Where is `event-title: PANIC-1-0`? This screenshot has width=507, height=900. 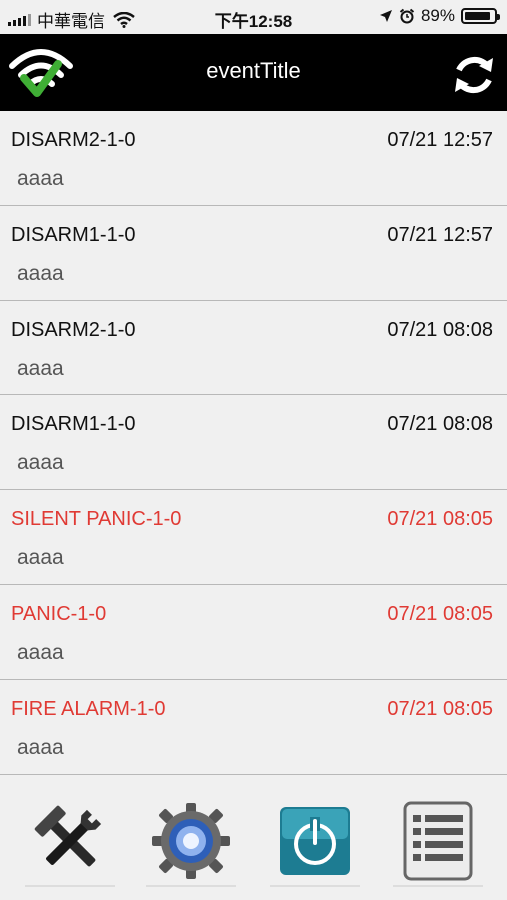 event-title: PANIC-1-0 is located at coordinates (59, 613).